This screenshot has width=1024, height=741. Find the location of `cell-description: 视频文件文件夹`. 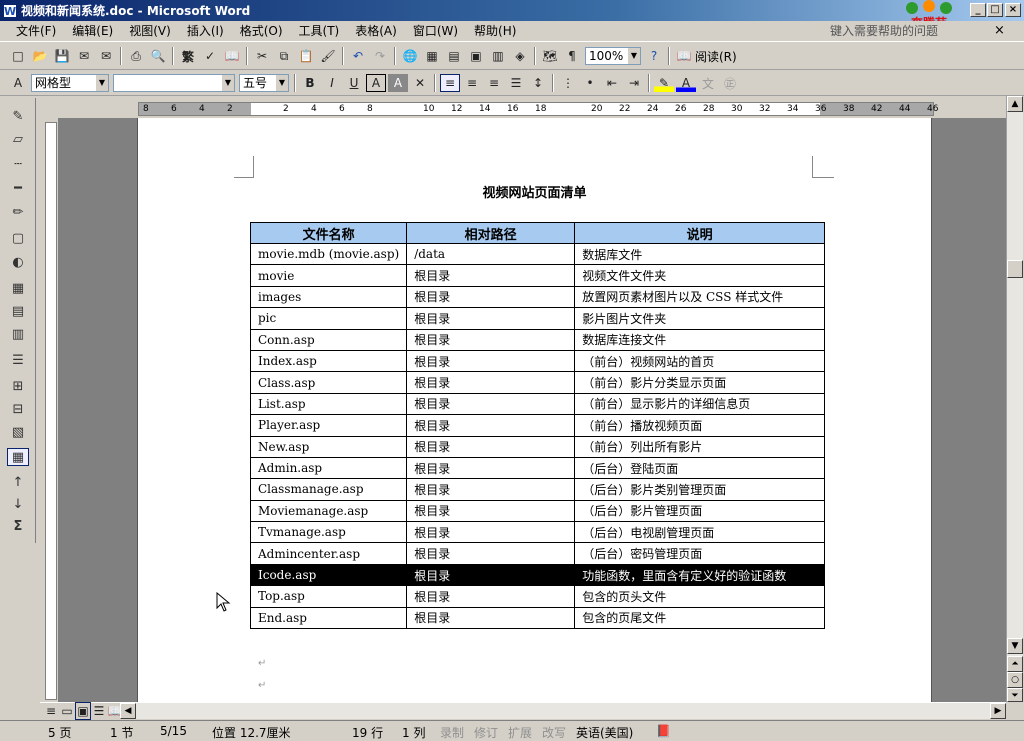

cell-description: 视频文件文件夹 is located at coordinates (700, 275).